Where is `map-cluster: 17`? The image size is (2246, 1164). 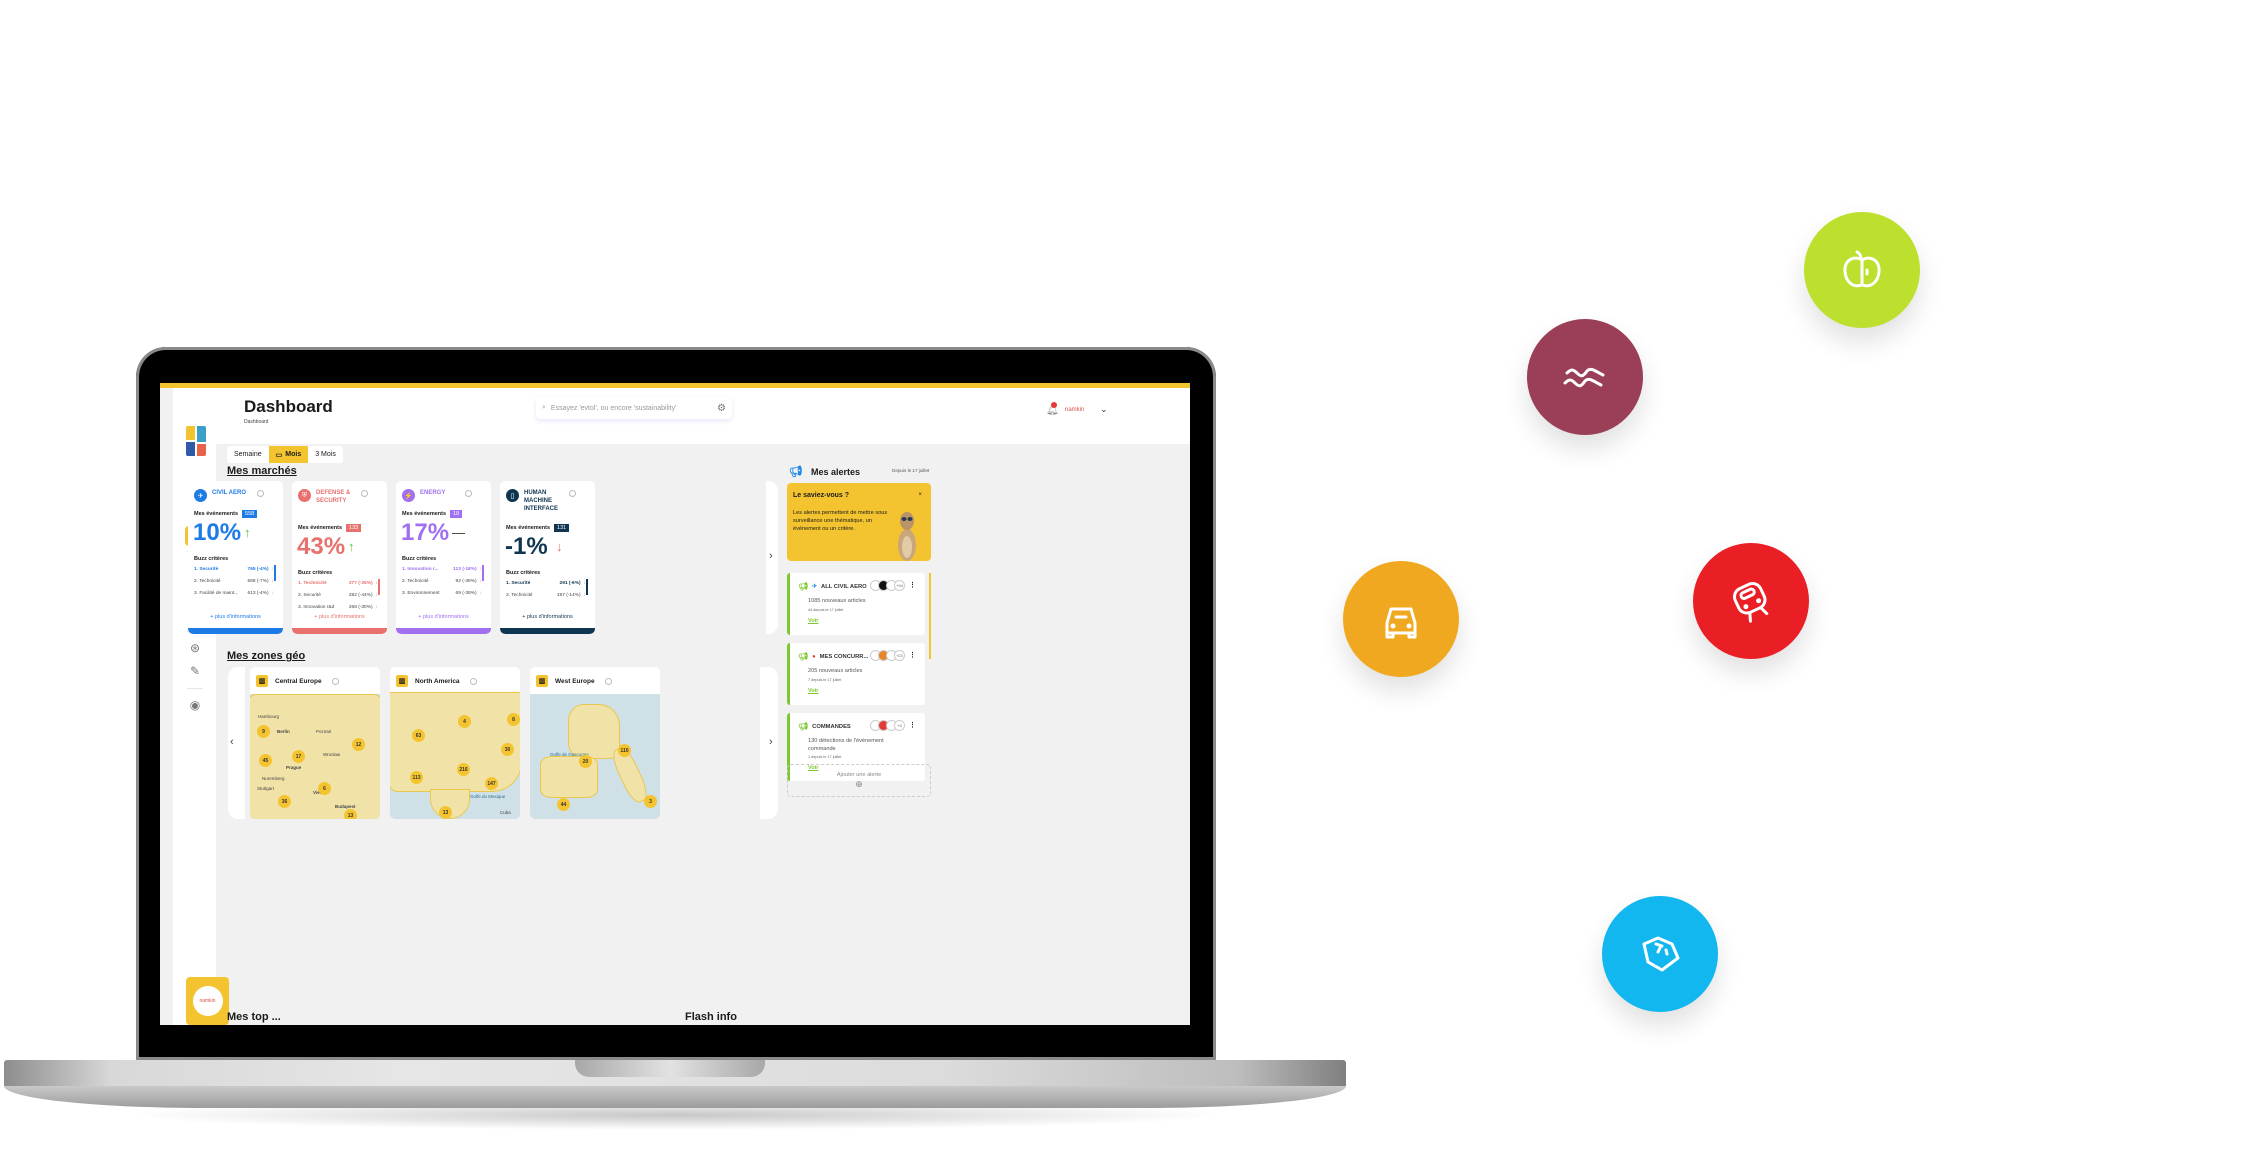
map-cluster: 17 is located at coordinates (298, 756).